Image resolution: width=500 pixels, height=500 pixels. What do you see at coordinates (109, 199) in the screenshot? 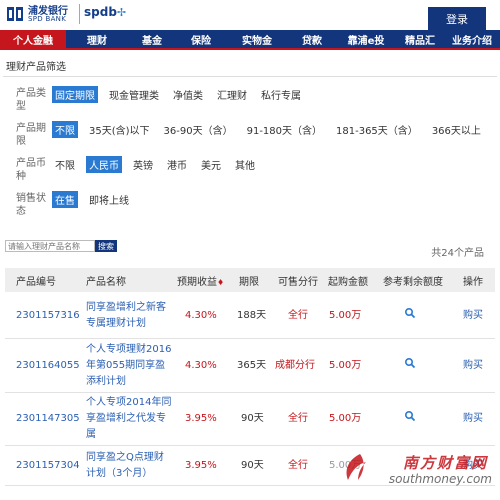
I see `filter-option-coming-soon: 即将上线` at bounding box center [109, 199].